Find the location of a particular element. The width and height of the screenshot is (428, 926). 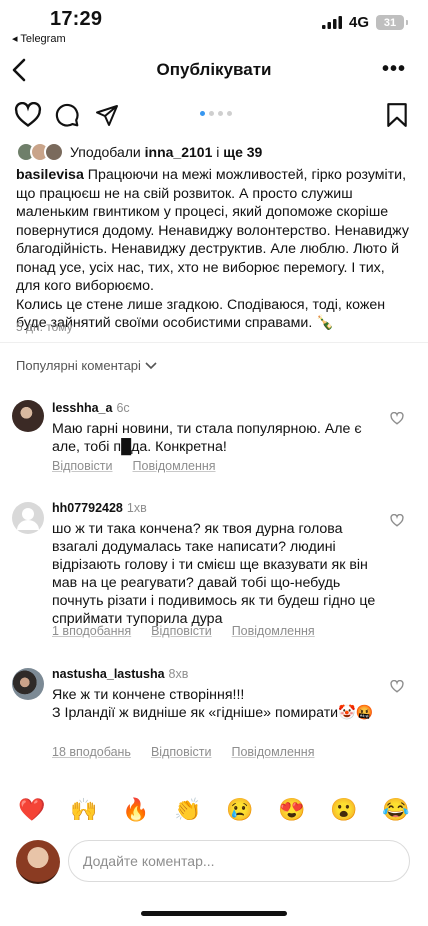

emoji-fire-button: 🔥 is located at coordinates (135, 810).